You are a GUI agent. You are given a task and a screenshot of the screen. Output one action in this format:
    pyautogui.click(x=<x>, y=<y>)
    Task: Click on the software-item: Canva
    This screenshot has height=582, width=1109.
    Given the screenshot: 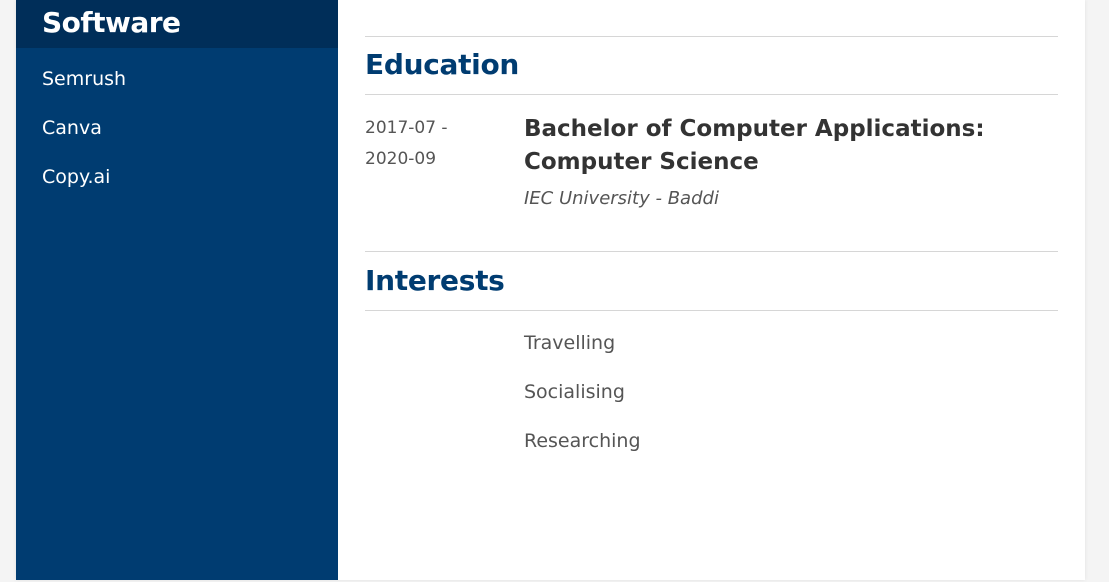 What is the action you would take?
    pyautogui.click(x=72, y=128)
    